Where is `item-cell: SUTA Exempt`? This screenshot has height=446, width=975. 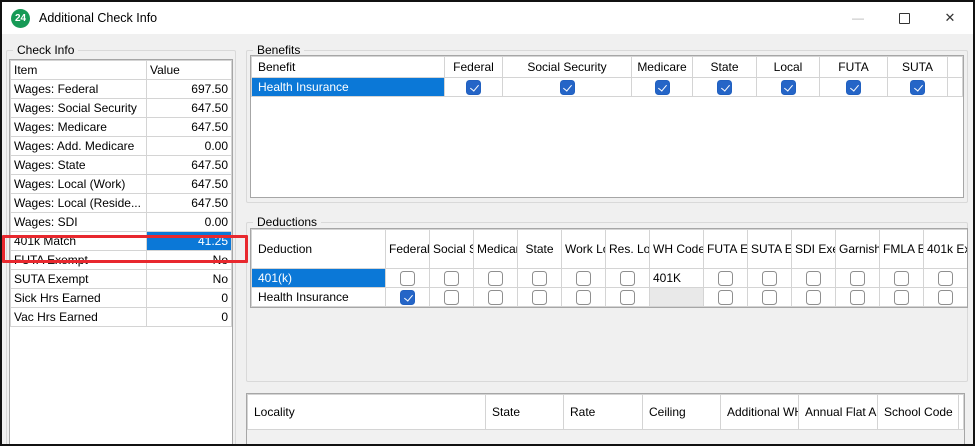
item-cell: SUTA Exempt is located at coordinates (78, 279).